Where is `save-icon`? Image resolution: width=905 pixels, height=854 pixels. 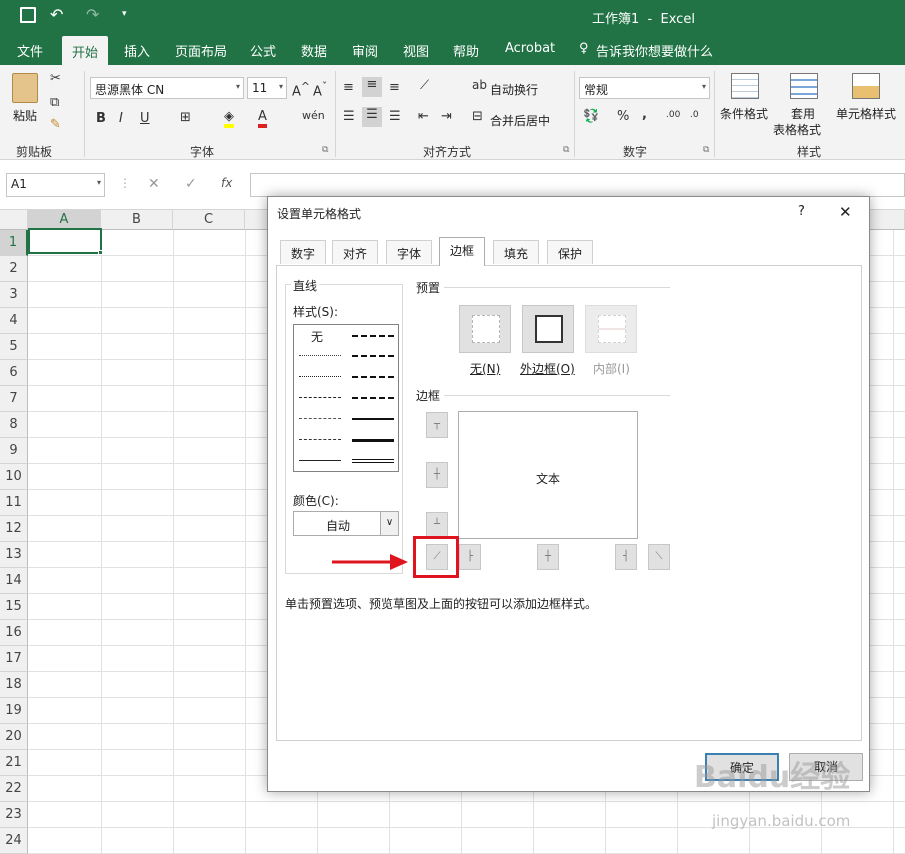 save-icon is located at coordinates (28, 15).